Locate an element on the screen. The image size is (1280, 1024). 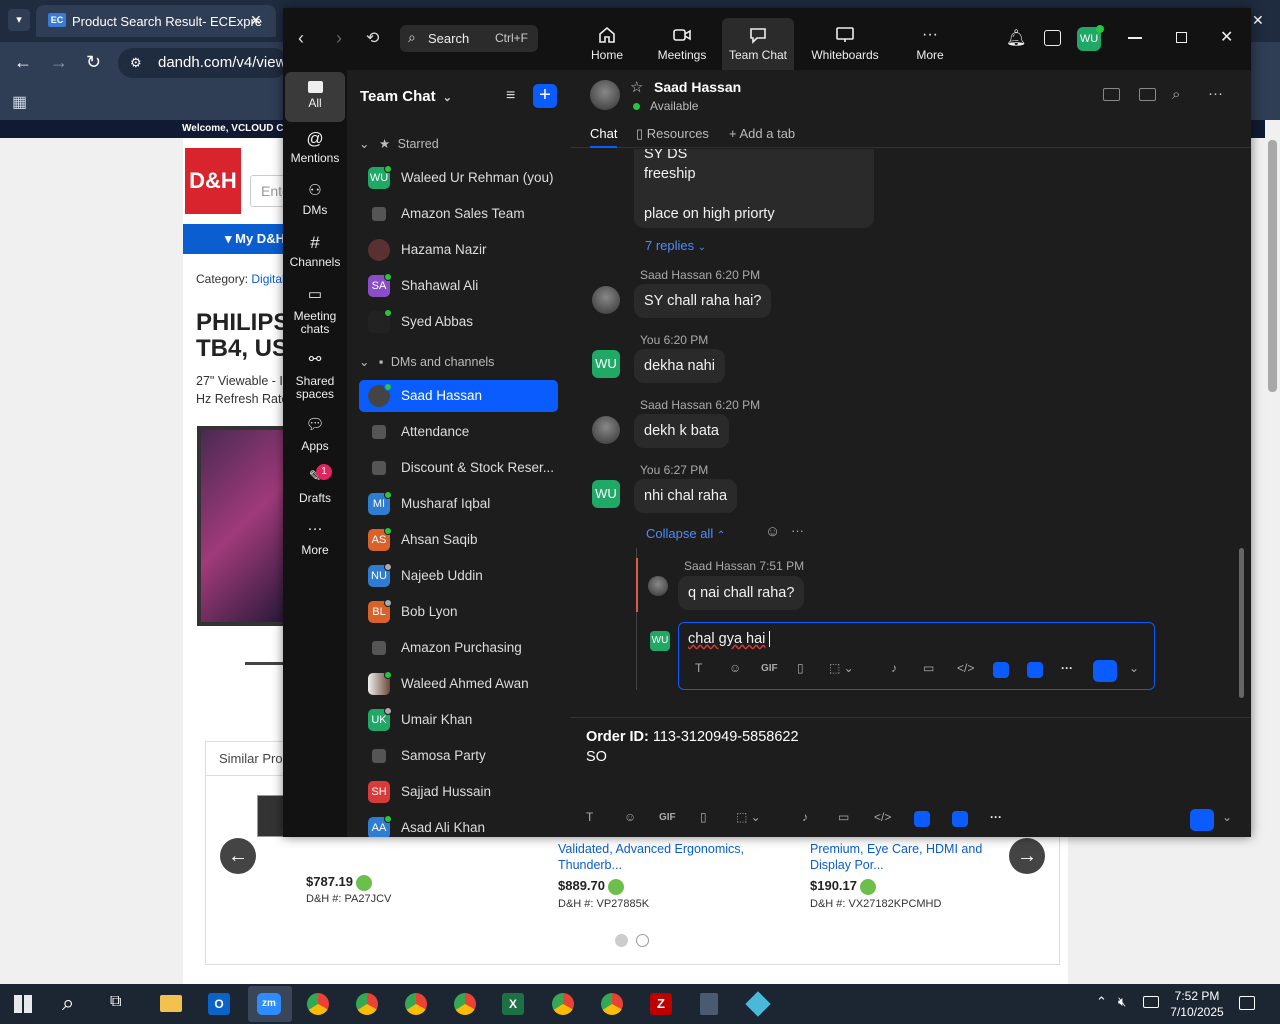
contact-name: Saad Hassan is located at coordinates (697, 87).